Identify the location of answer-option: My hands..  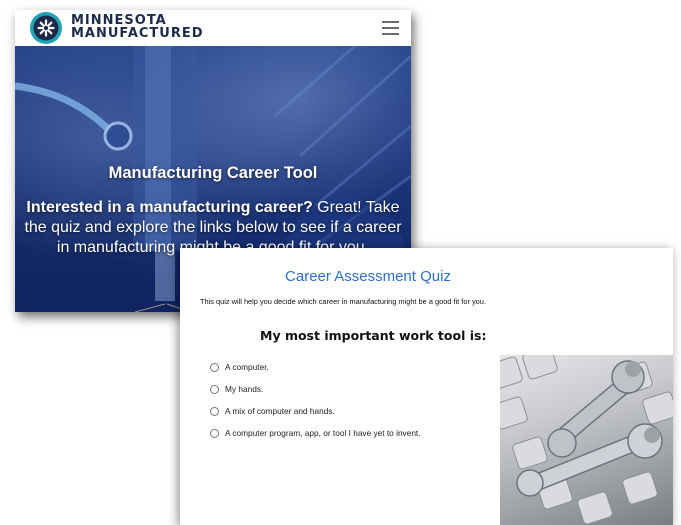
(315, 389).